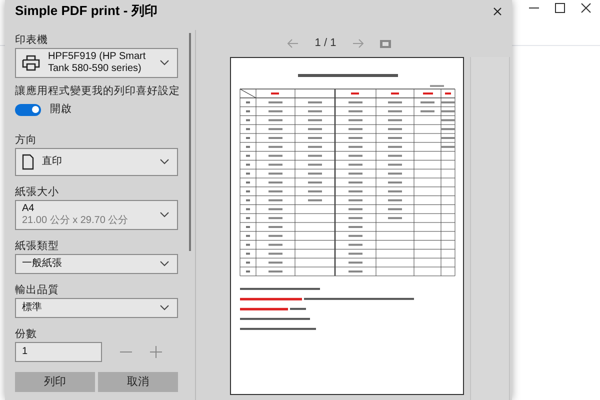 The height and width of the screenshot is (400, 600). Describe the element at coordinates (31, 63) in the screenshot. I see `printer-icon` at that location.